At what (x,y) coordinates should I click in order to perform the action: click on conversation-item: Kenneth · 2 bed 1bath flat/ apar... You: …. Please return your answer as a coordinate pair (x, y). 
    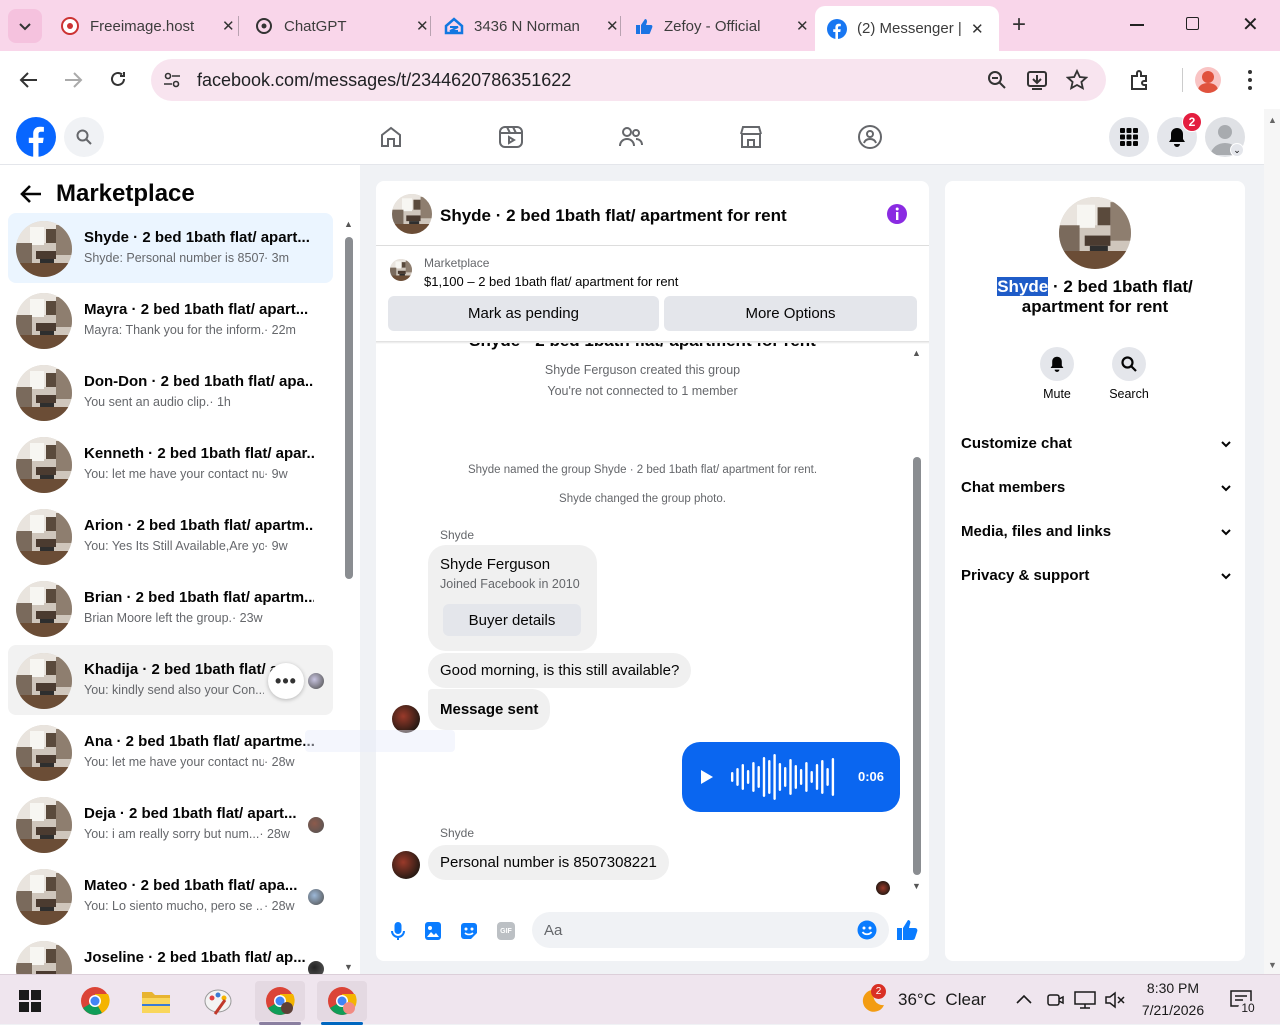
    Looking at the image, I should click on (170, 464).